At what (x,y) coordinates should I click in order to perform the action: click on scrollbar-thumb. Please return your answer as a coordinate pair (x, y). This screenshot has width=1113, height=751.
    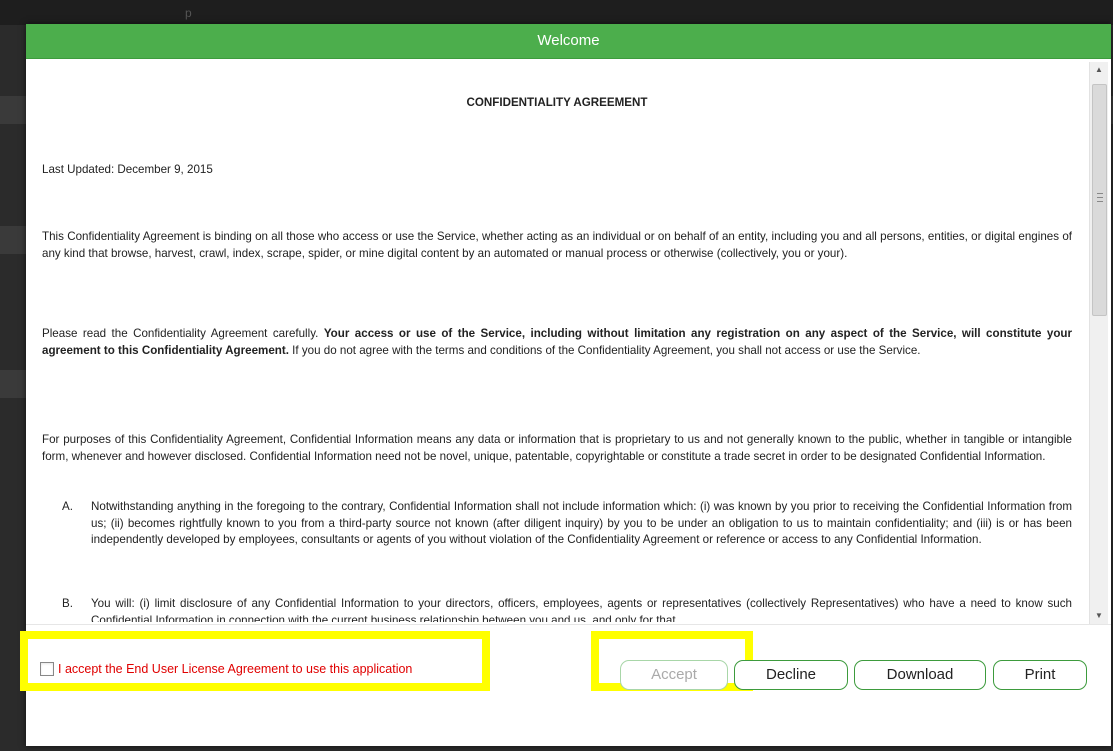
    Looking at the image, I should click on (1099, 200).